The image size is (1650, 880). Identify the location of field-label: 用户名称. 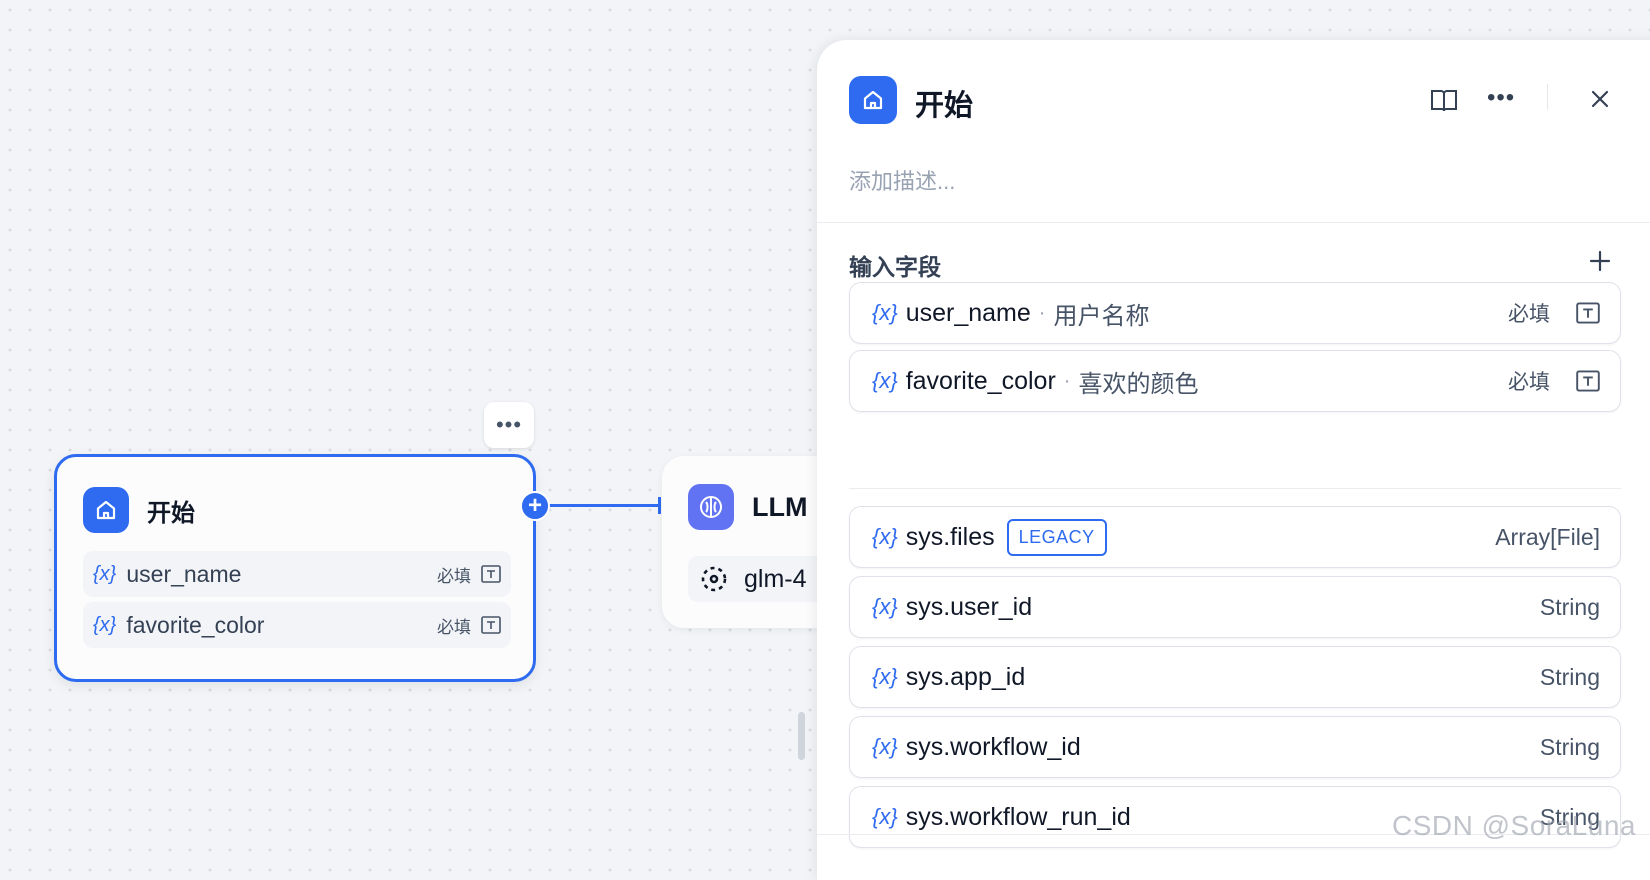
(1101, 316).